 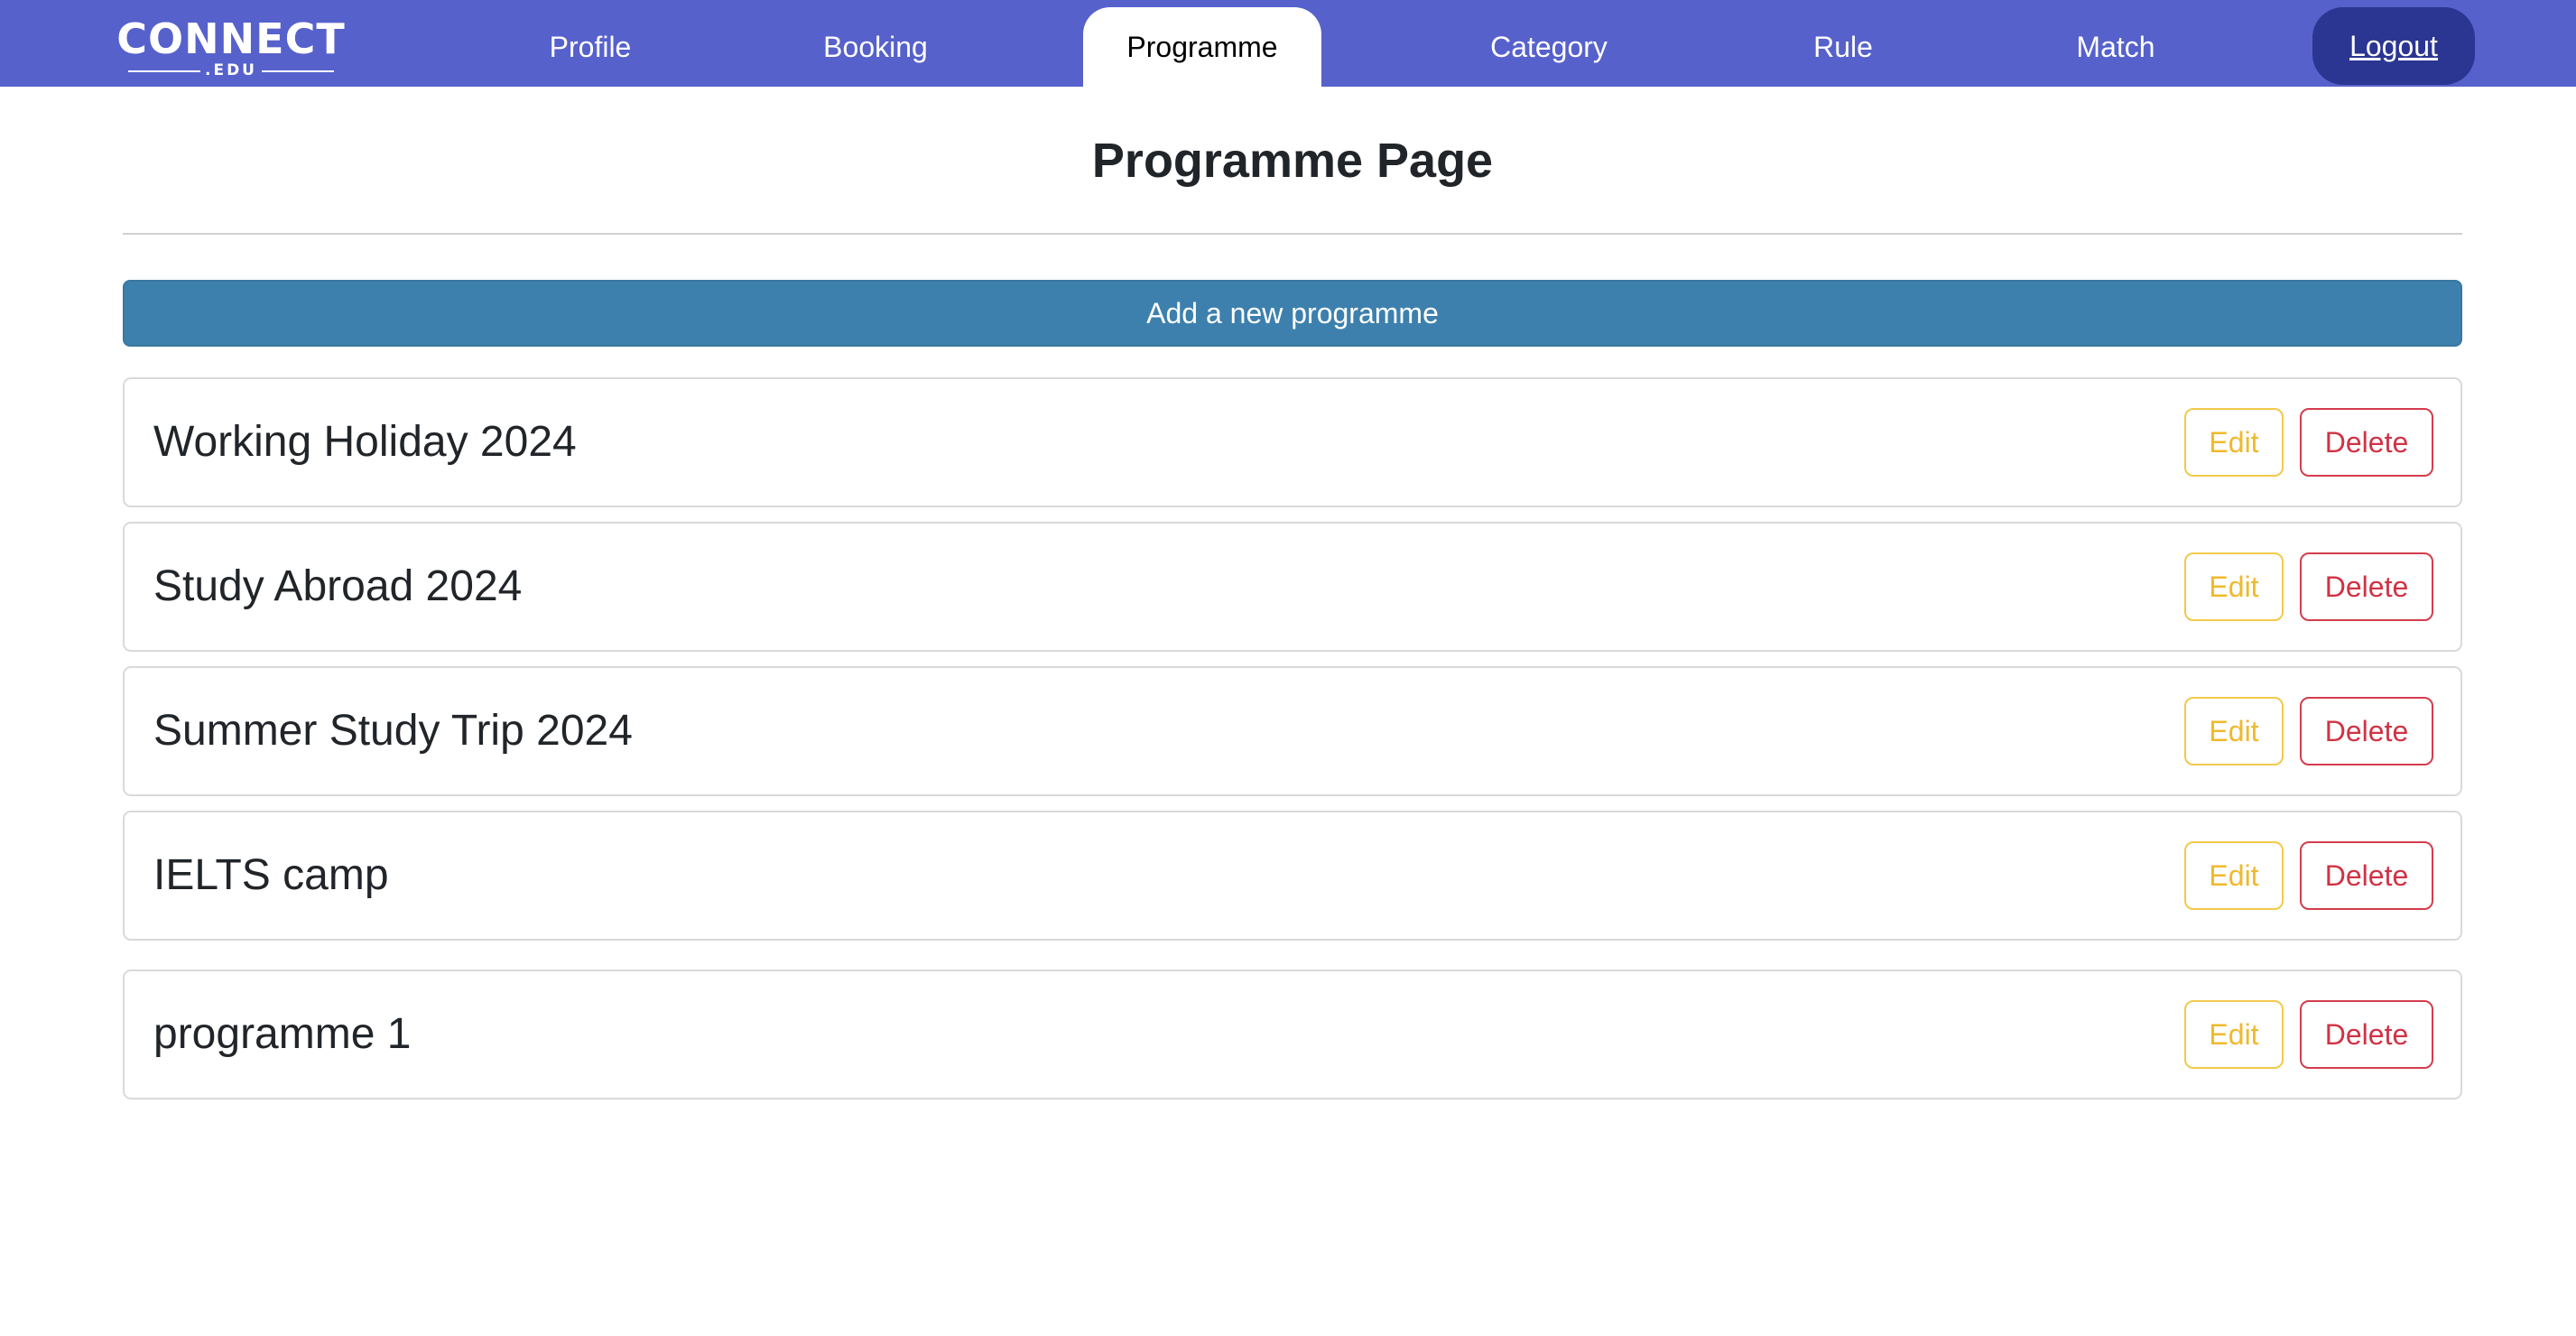 I want to click on add-programme-button: Add a new programme, so click(x=1292, y=313).